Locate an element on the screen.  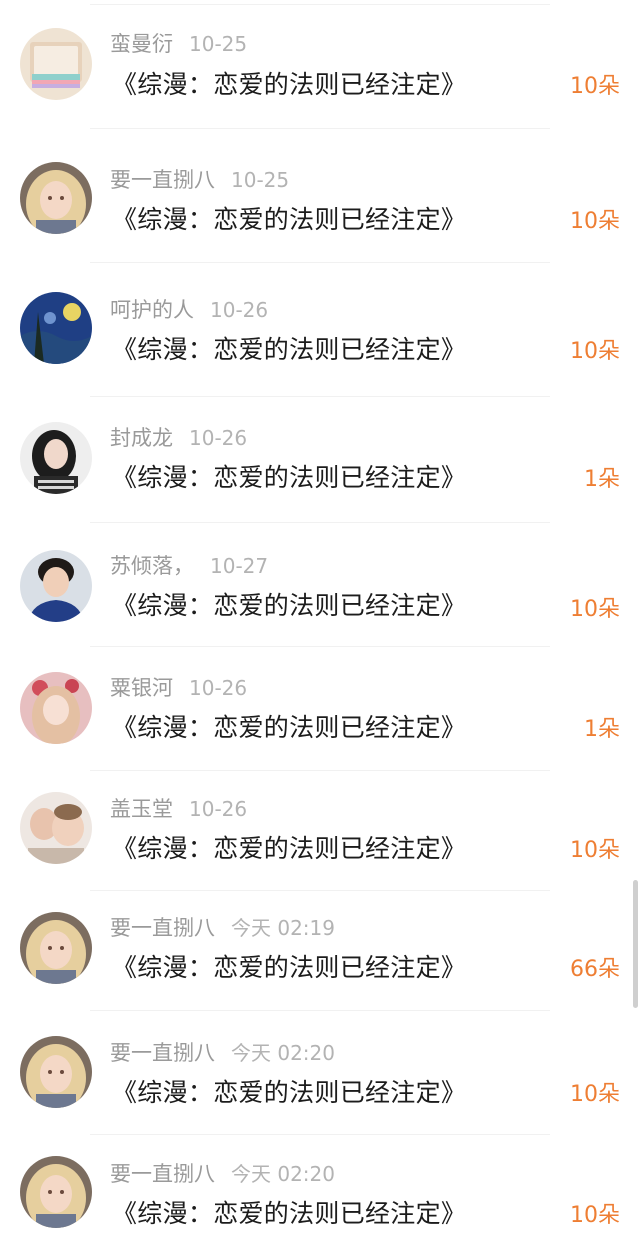
boy-photo-avatar-icon is located at coordinates (56, 586).